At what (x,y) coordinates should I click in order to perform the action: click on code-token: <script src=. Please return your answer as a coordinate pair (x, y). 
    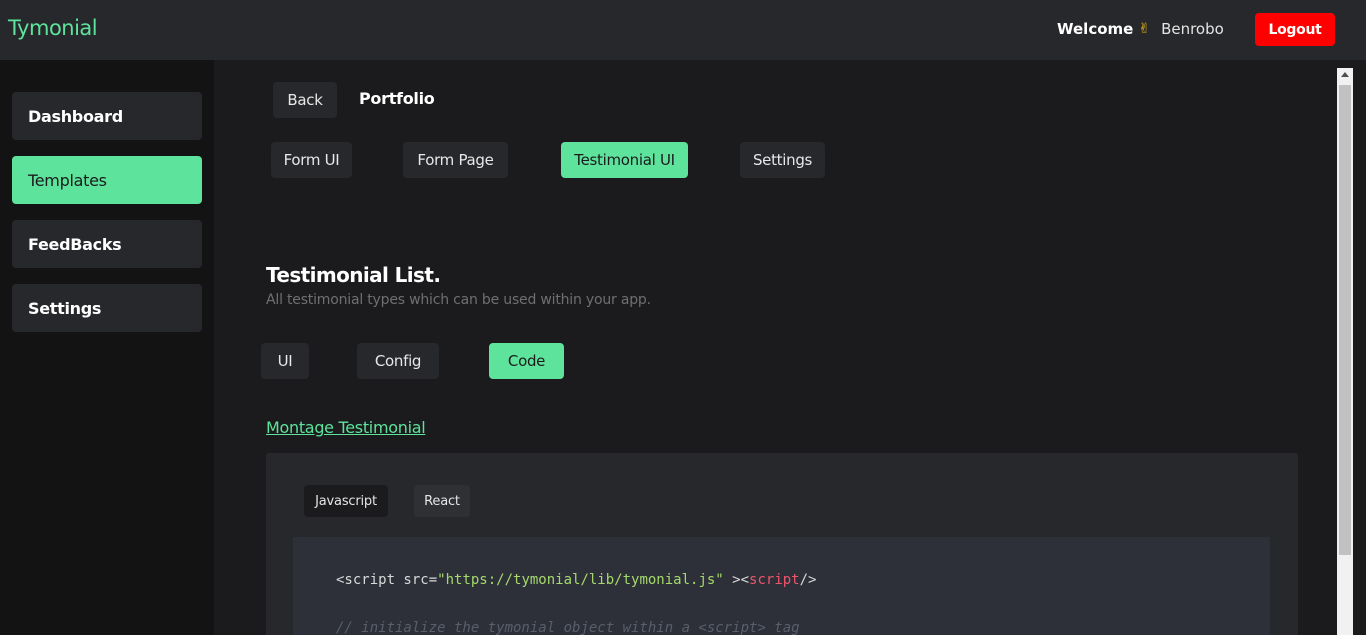
    Looking at the image, I should click on (387, 580).